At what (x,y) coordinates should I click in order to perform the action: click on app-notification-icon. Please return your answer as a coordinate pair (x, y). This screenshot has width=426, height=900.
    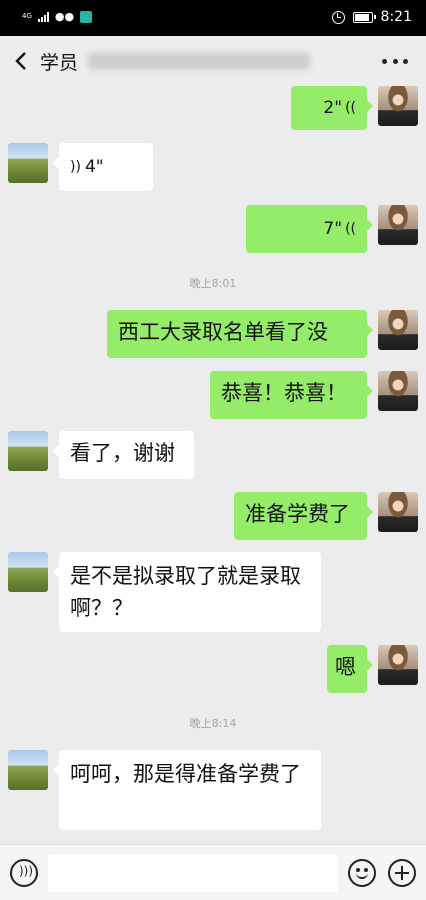
    Looking at the image, I should click on (86, 16).